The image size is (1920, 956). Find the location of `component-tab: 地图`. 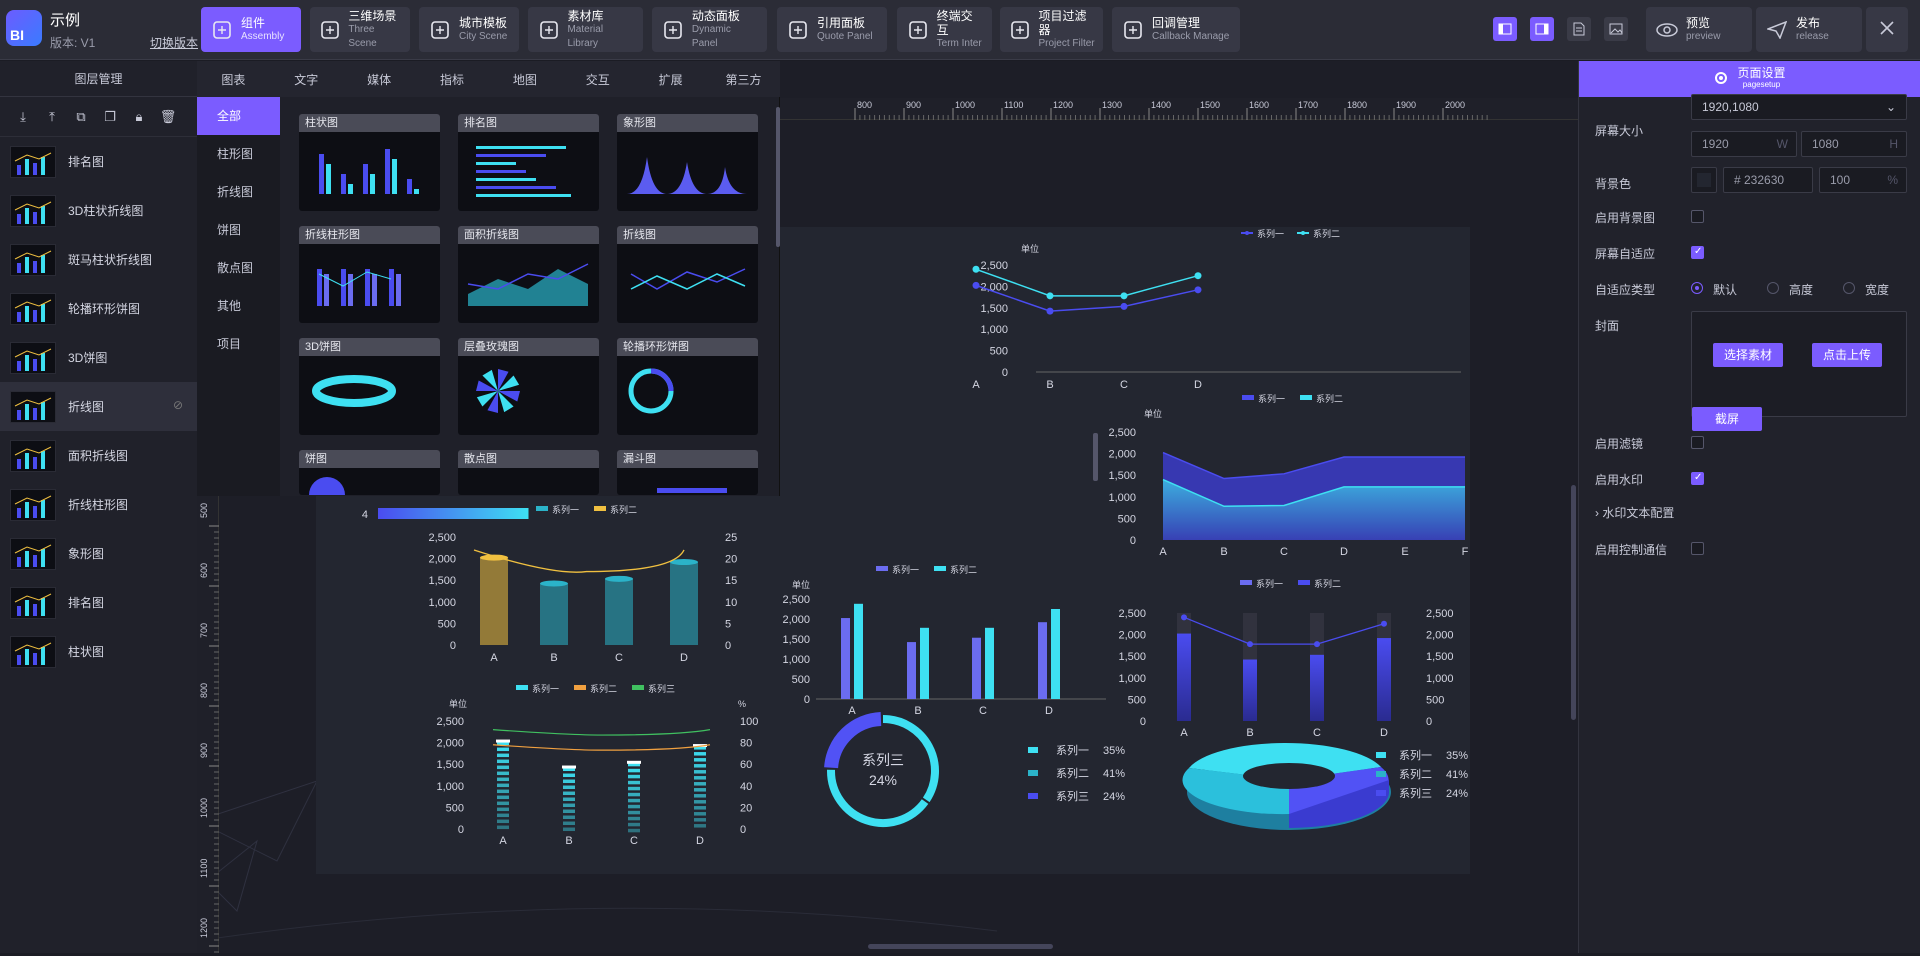

component-tab: 地图 is located at coordinates (525, 79).